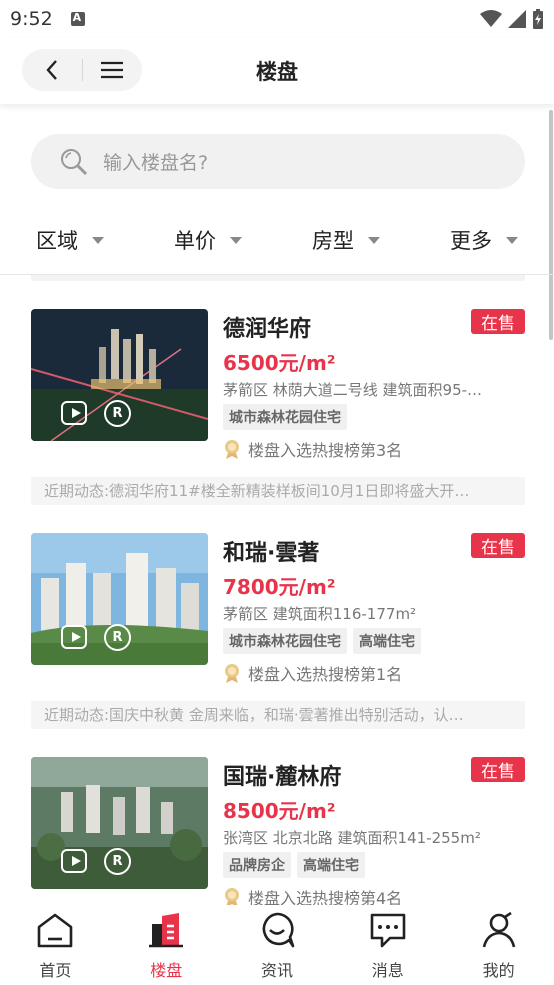 The image size is (554, 985). I want to click on rank-text: 楼盘入选热搜榜第3名, so click(325, 450).